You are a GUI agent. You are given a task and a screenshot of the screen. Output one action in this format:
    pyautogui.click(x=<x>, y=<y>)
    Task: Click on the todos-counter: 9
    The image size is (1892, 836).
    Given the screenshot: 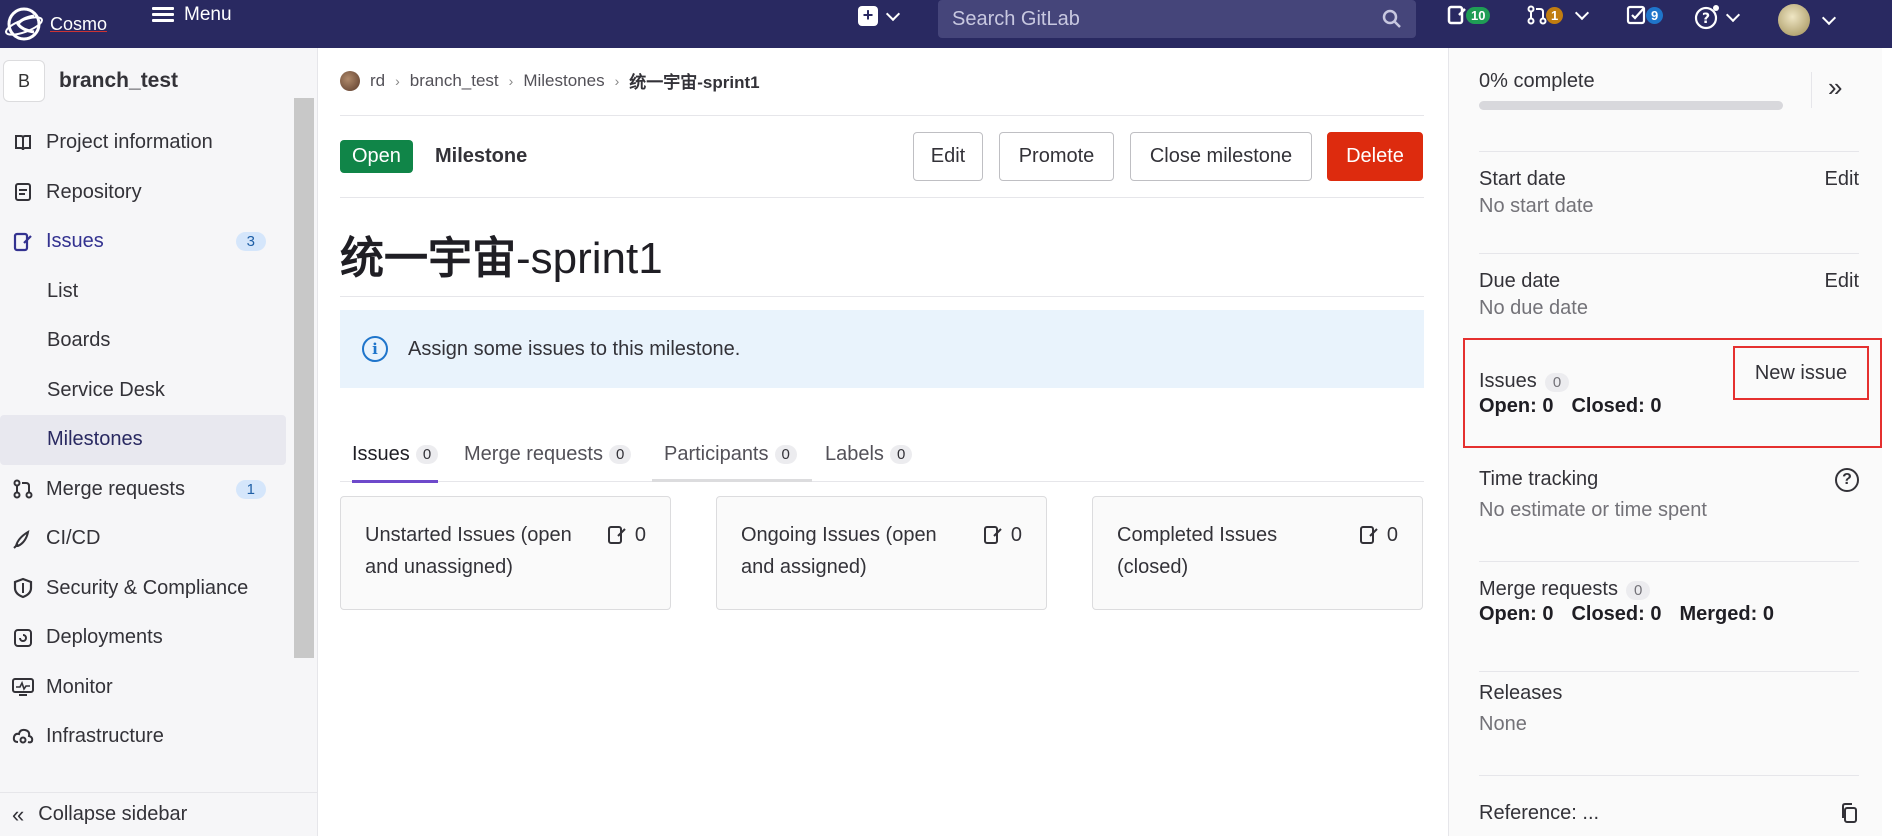 What is the action you would take?
    pyautogui.click(x=1655, y=15)
    